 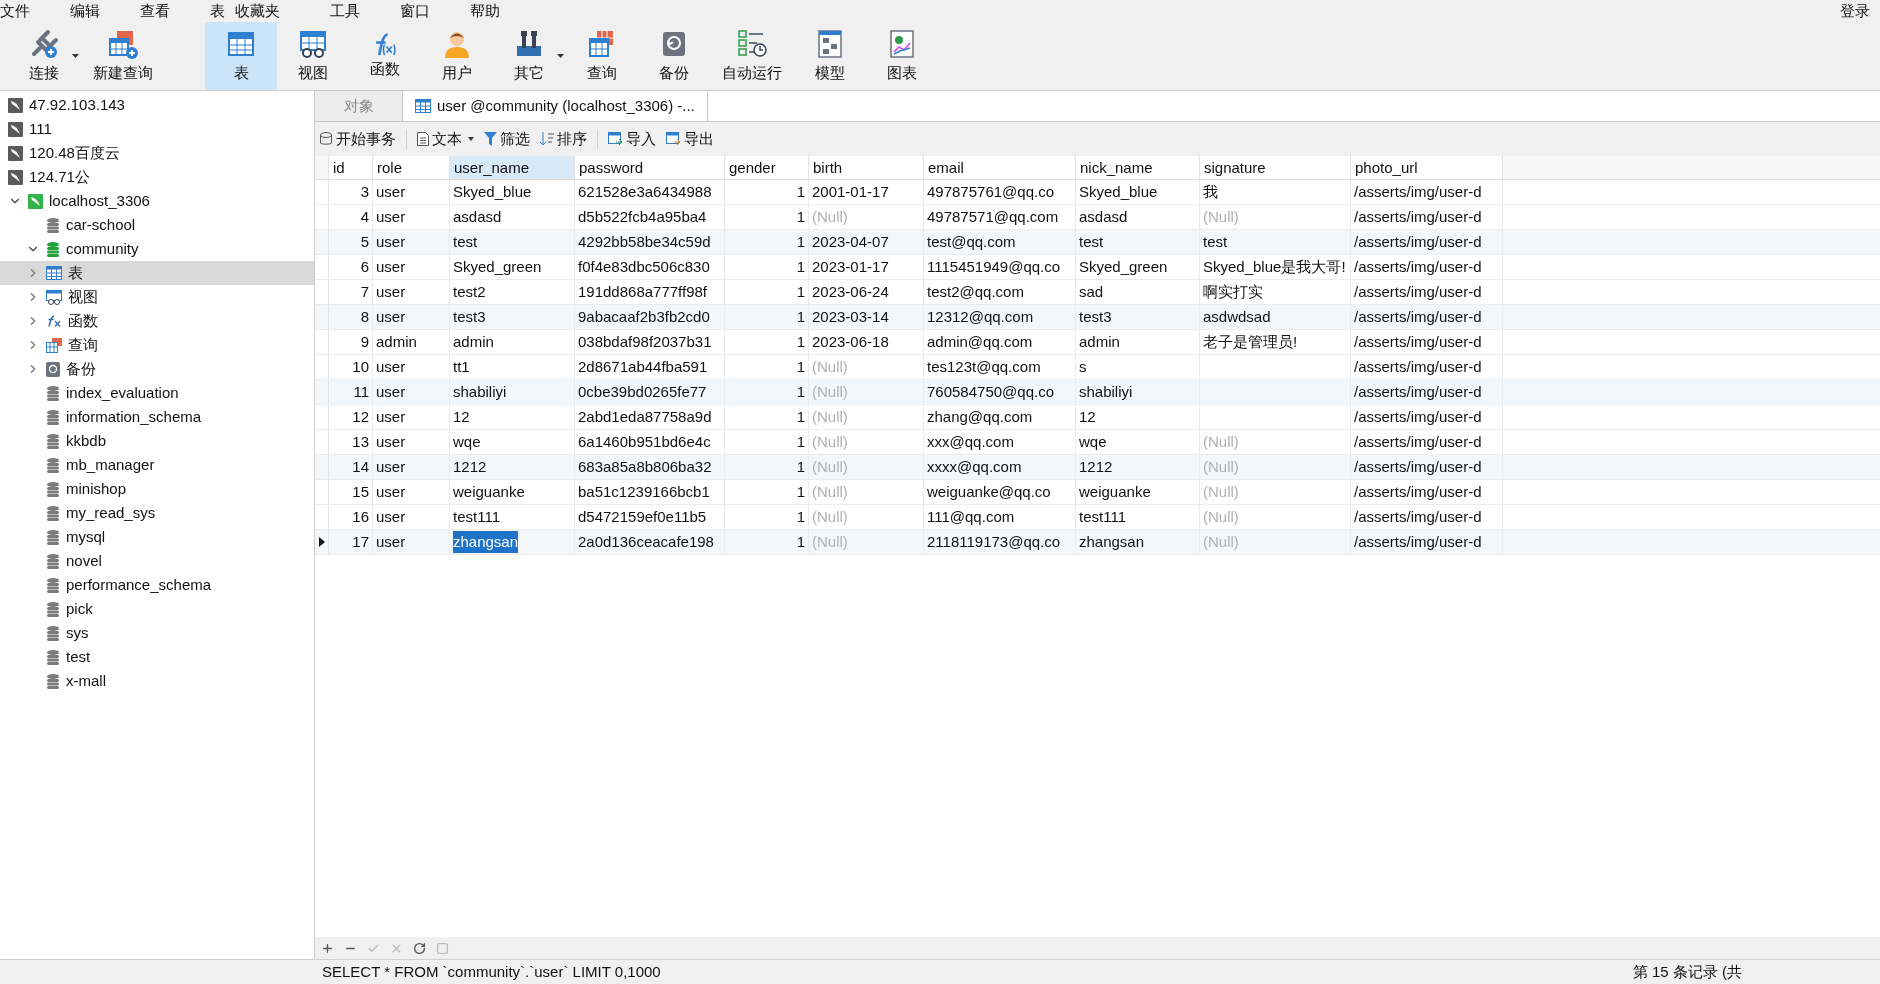 What do you see at coordinates (752, 56) in the screenshot?
I see `toolbar-button: 自动运行` at bounding box center [752, 56].